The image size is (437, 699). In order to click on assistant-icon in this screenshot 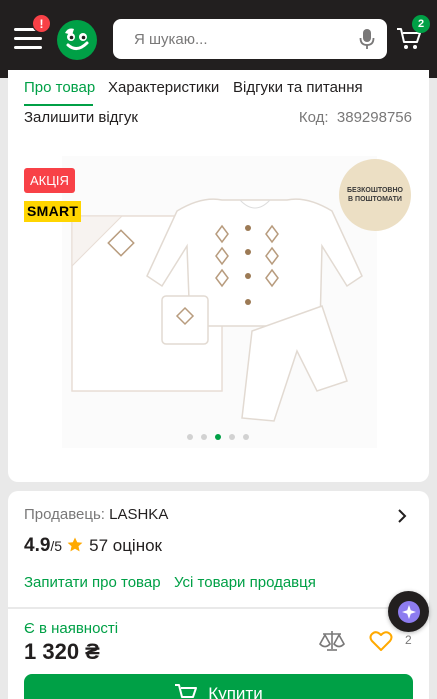, I will do `click(408, 611)`.